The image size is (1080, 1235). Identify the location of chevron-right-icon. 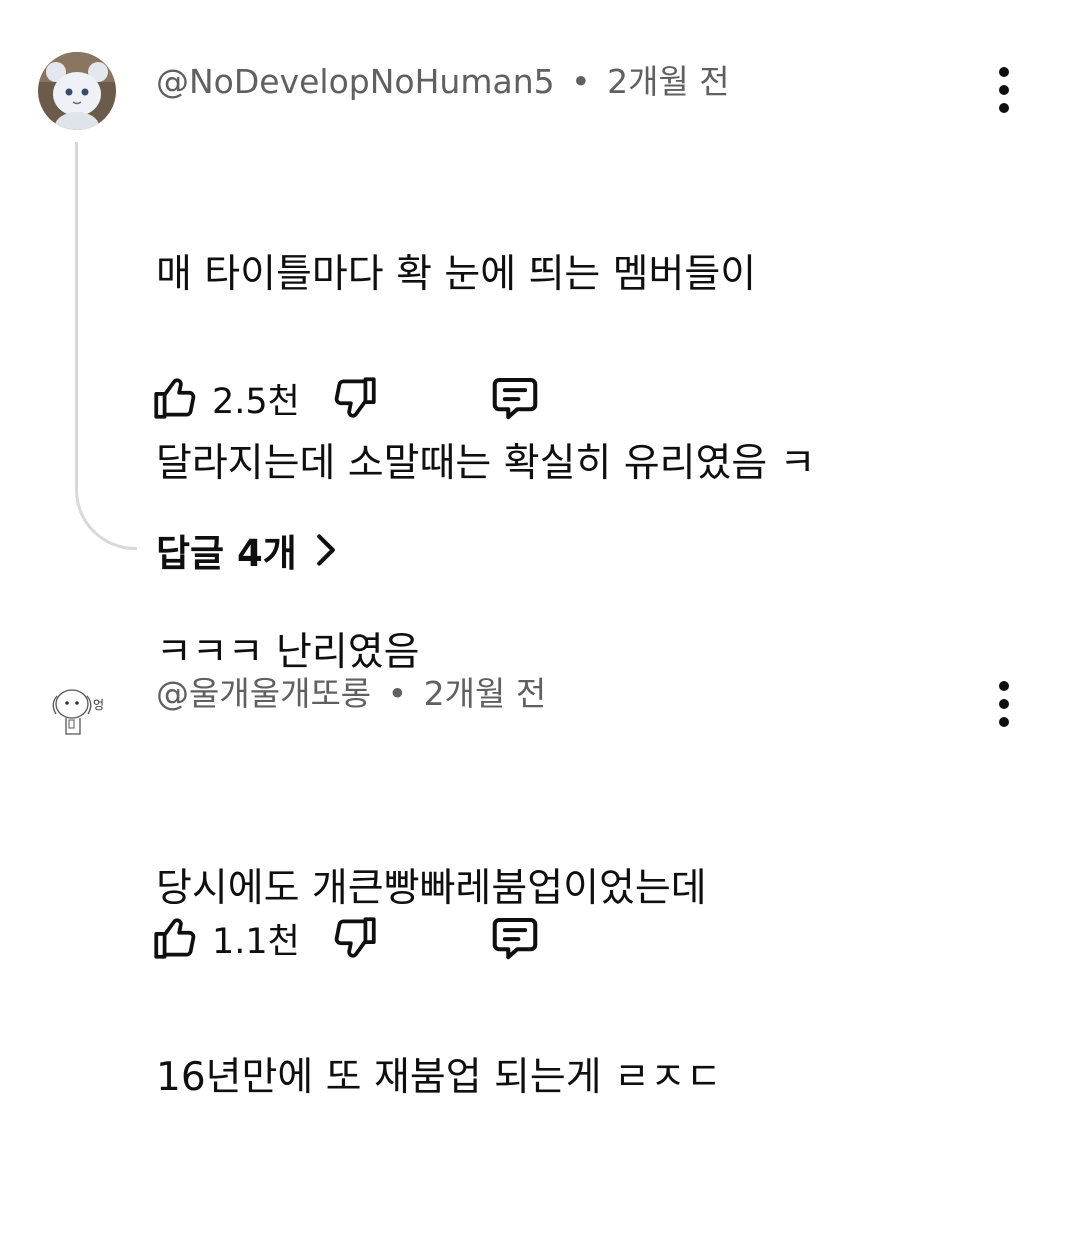
(325, 550).